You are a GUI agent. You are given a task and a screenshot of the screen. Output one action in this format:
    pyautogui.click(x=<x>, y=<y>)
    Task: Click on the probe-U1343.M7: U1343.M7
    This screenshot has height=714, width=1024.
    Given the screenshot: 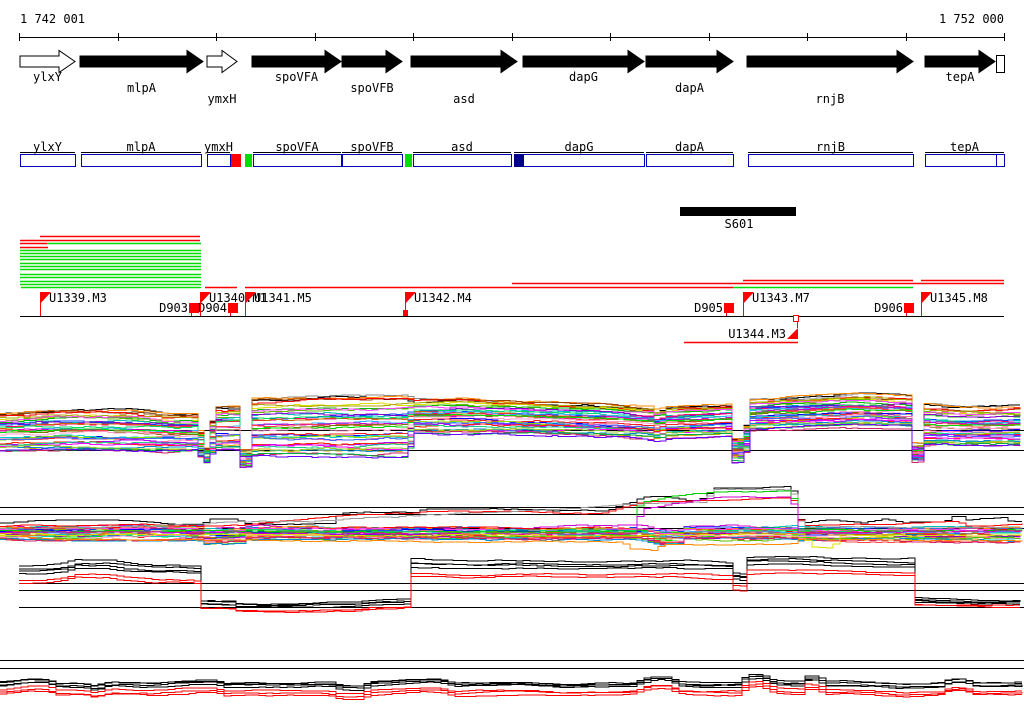 What is the action you would take?
    pyautogui.click(x=776, y=303)
    